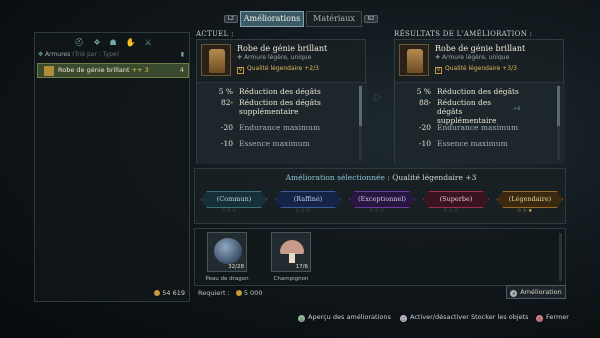 This screenshot has width=600, height=338. Describe the element at coordinates (282, 48) in the screenshot. I see `current-title: Robe de génie brillant` at that location.